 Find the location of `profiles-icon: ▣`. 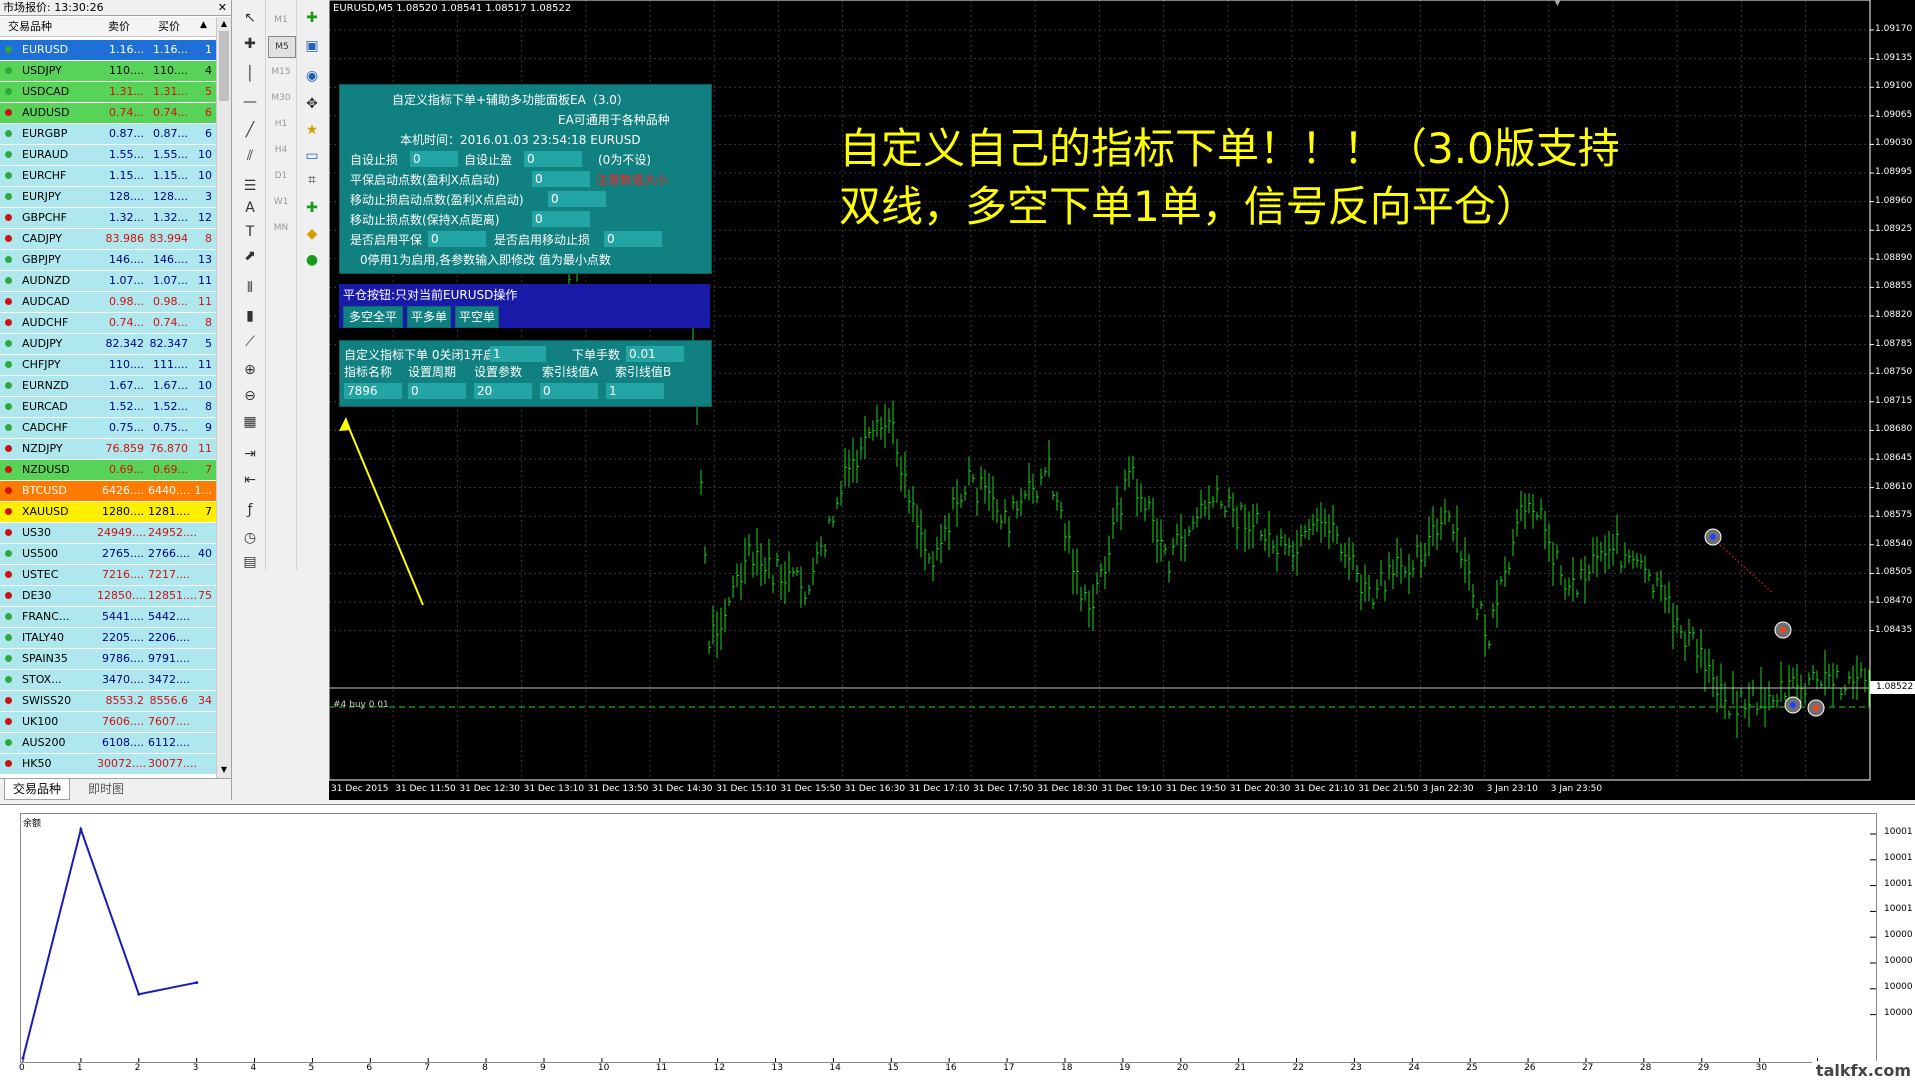

profiles-icon: ▣ is located at coordinates (312, 46).